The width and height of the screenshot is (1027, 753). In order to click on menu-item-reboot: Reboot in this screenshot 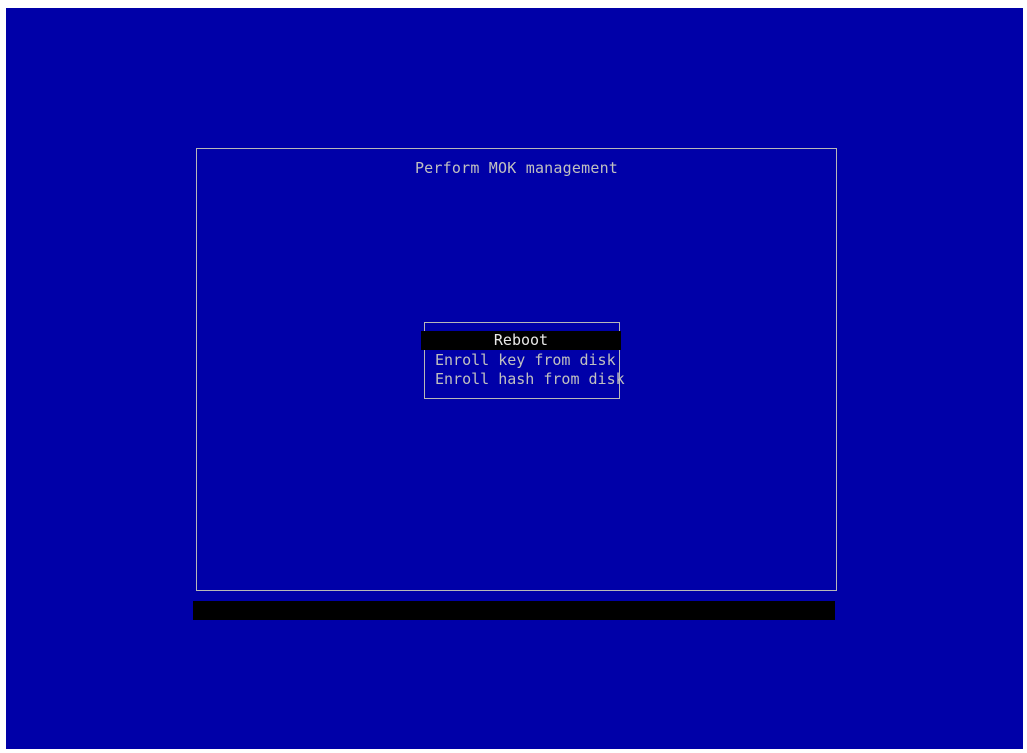, I will do `click(521, 340)`.